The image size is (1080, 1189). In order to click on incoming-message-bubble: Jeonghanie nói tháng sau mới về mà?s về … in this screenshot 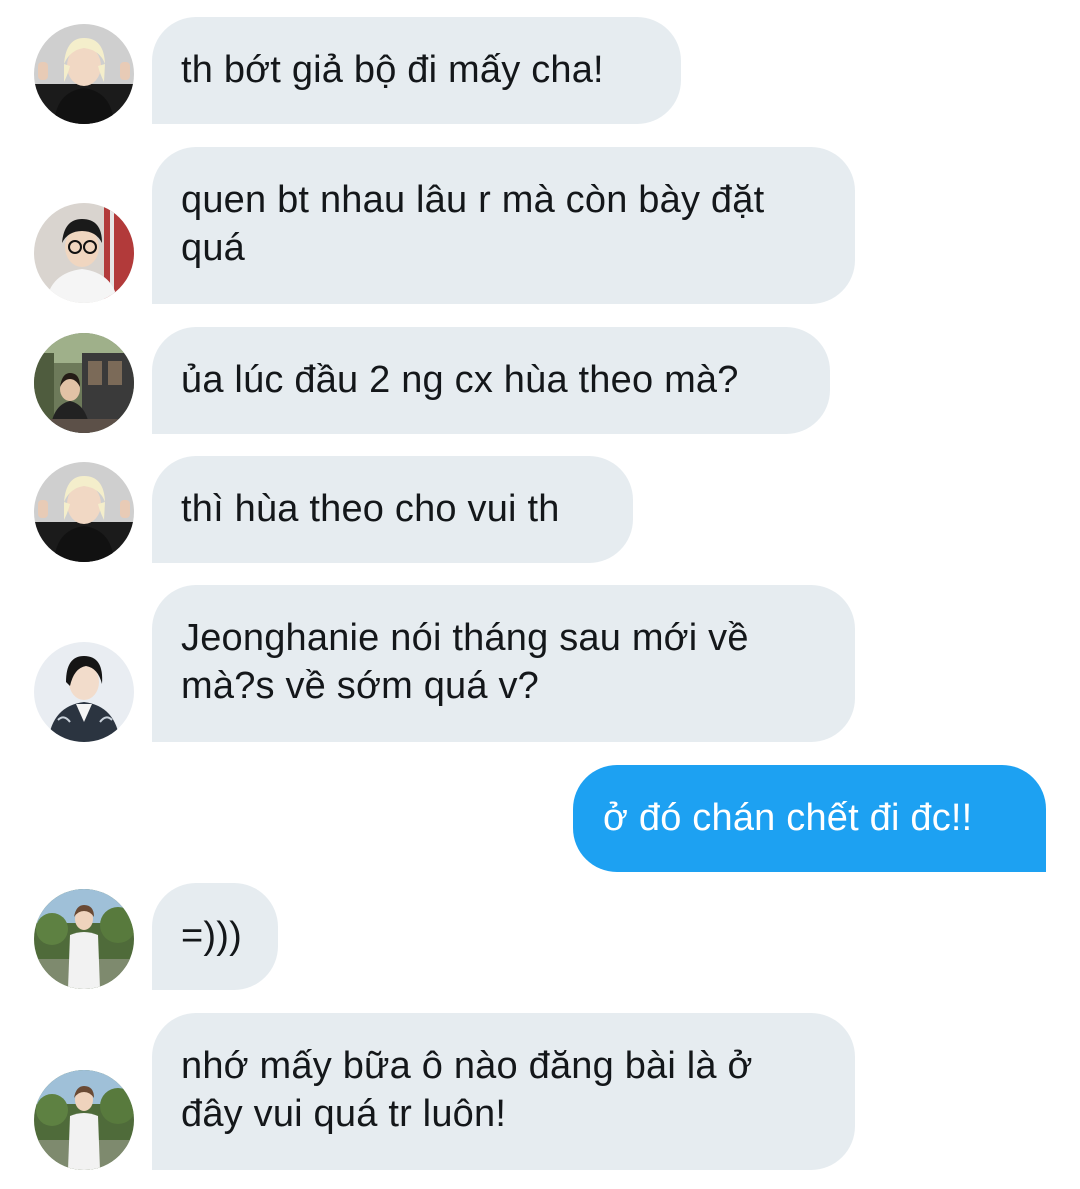, I will do `click(503, 663)`.